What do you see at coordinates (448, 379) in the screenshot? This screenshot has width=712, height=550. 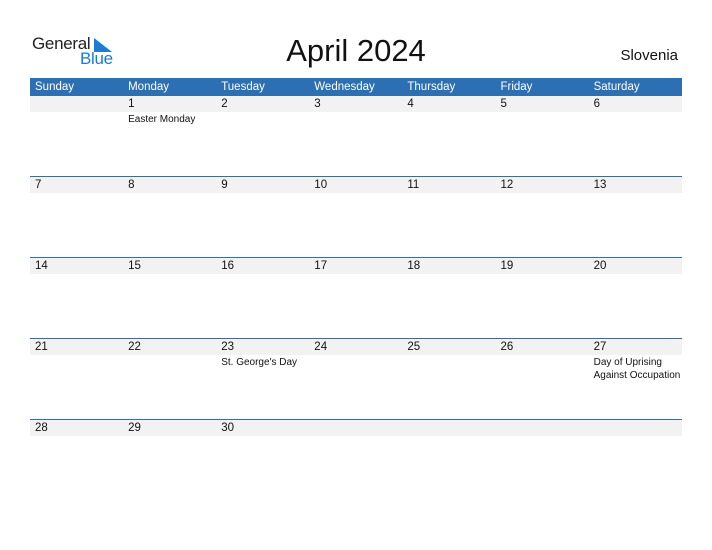 I see `day-cell: 25` at bounding box center [448, 379].